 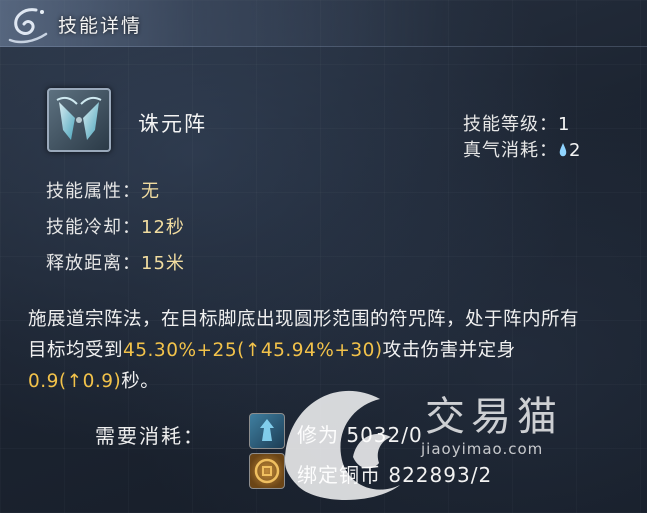 I want to click on skill-attribute-row: 技能属性：无, so click(x=103, y=190).